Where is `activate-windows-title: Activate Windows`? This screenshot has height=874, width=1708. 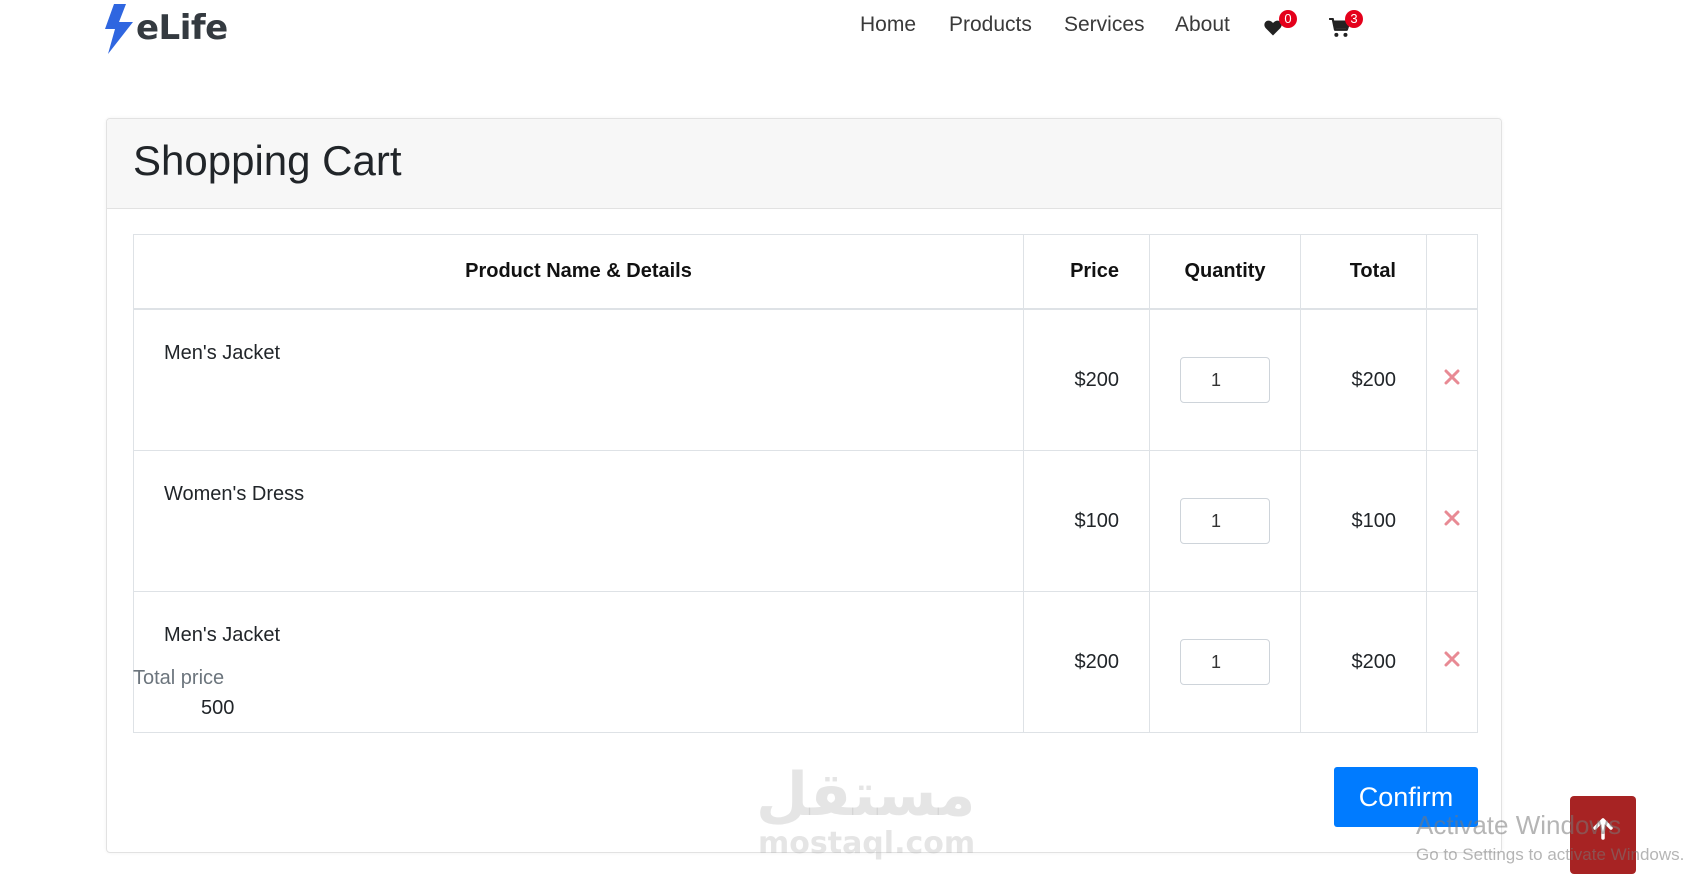 activate-windows-title: Activate Windows is located at coordinates (1519, 825).